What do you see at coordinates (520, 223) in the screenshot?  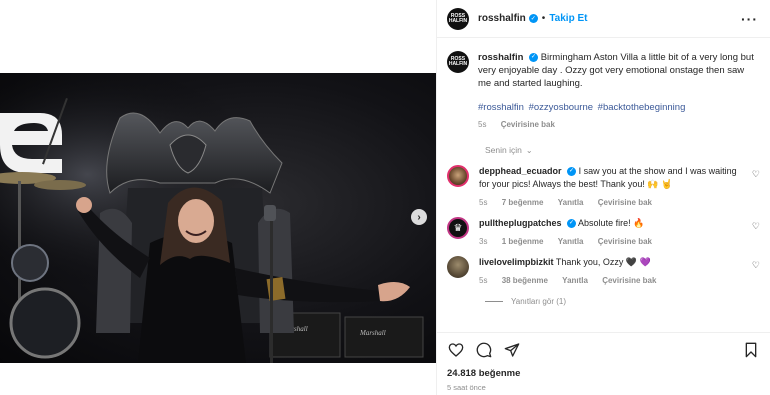 I see `commenter-username: pulltheplugpatches` at bounding box center [520, 223].